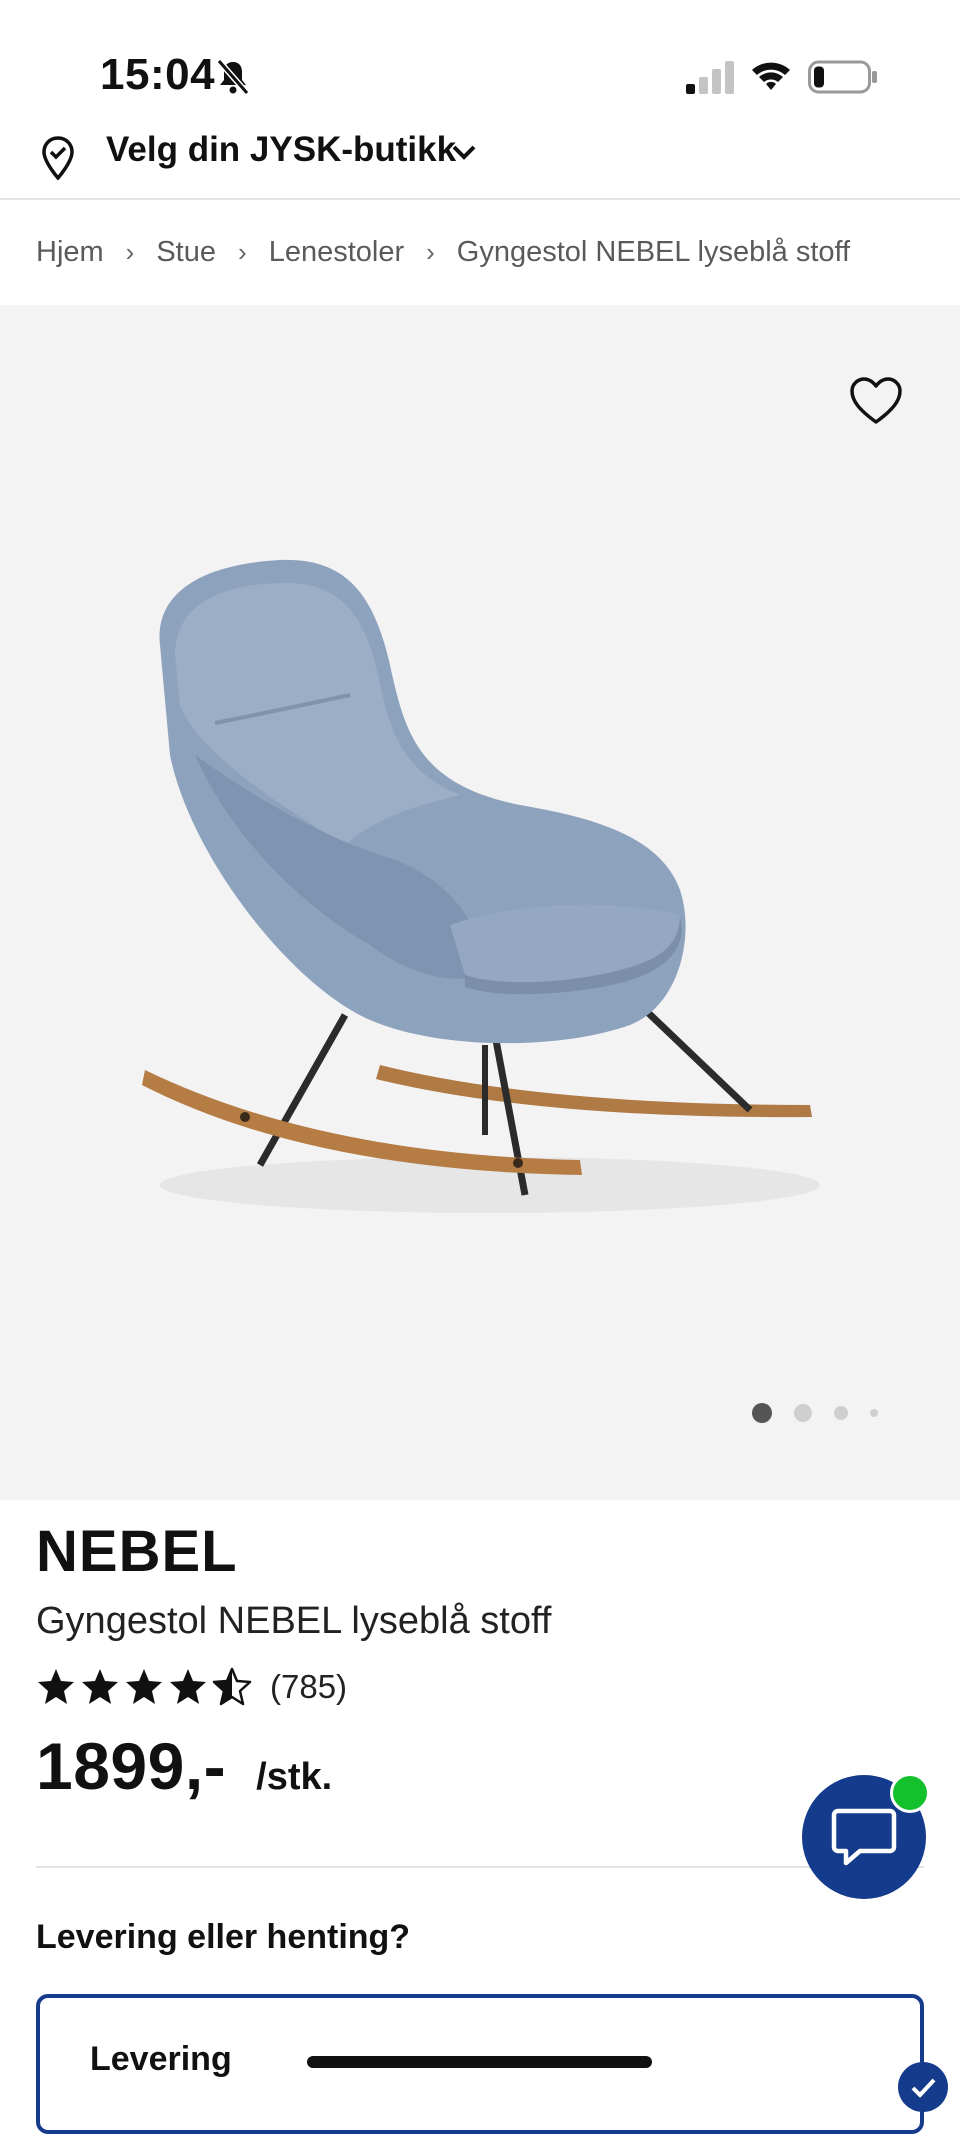 This screenshot has width=960, height=2134. I want to click on product-title: NEBEL, so click(137, 1551).